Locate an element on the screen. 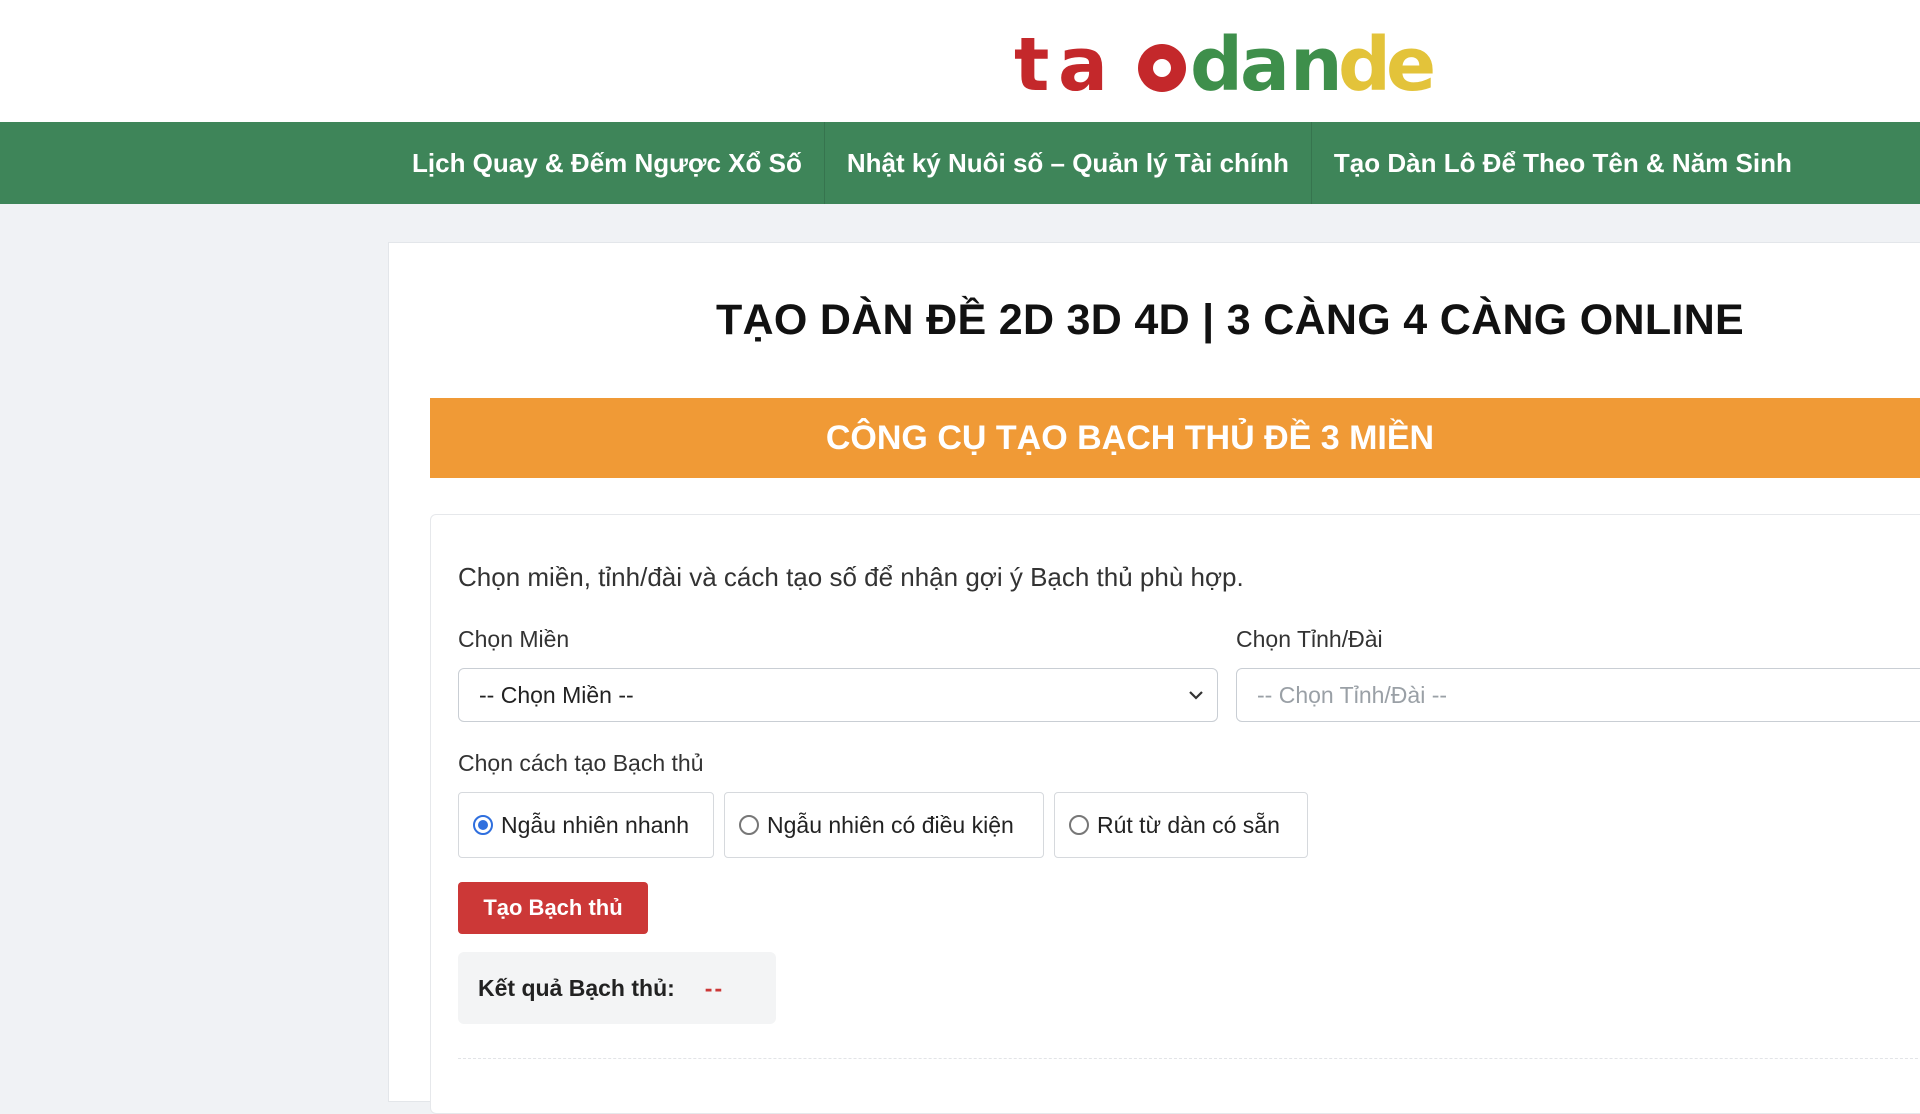 This screenshot has height=1114, width=1920. taodande-logo: t a d a n d e is located at coordinates (1224, 61).